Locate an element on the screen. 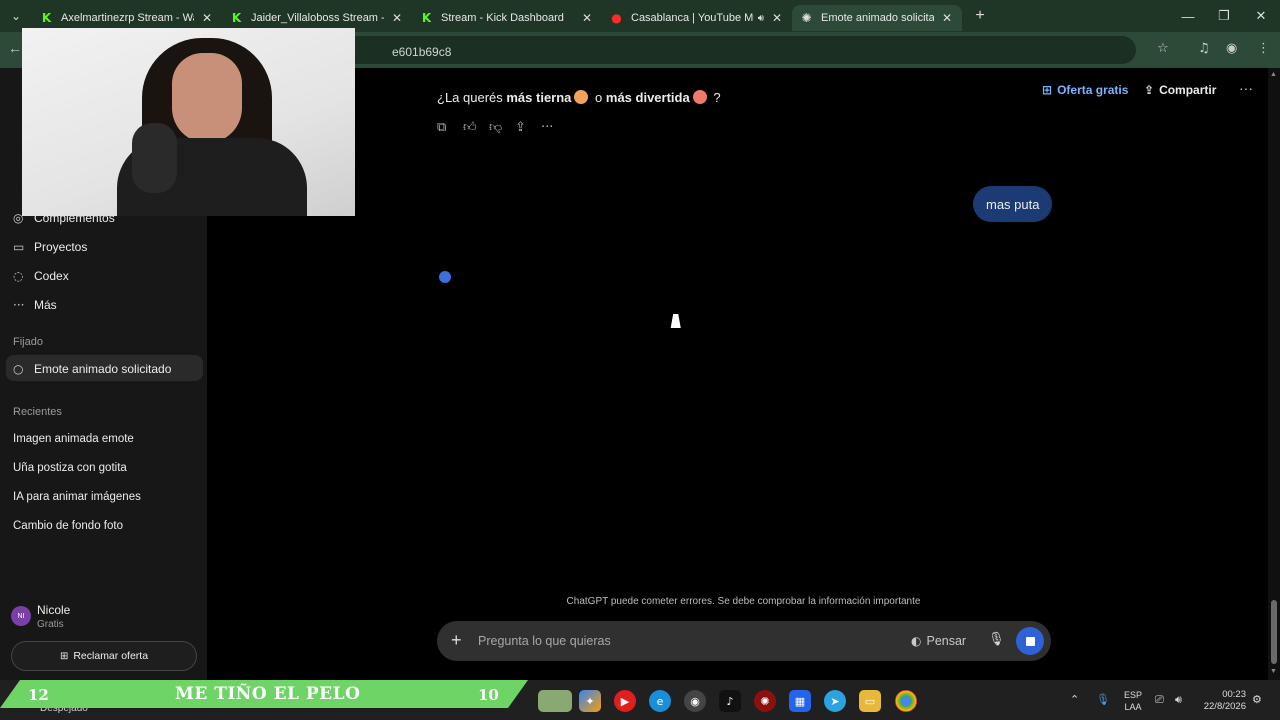 Image resolution: width=1280 pixels, height=720 pixels. browser-tab: ✺ Emote animado solicitado ✕ is located at coordinates (877, 18).